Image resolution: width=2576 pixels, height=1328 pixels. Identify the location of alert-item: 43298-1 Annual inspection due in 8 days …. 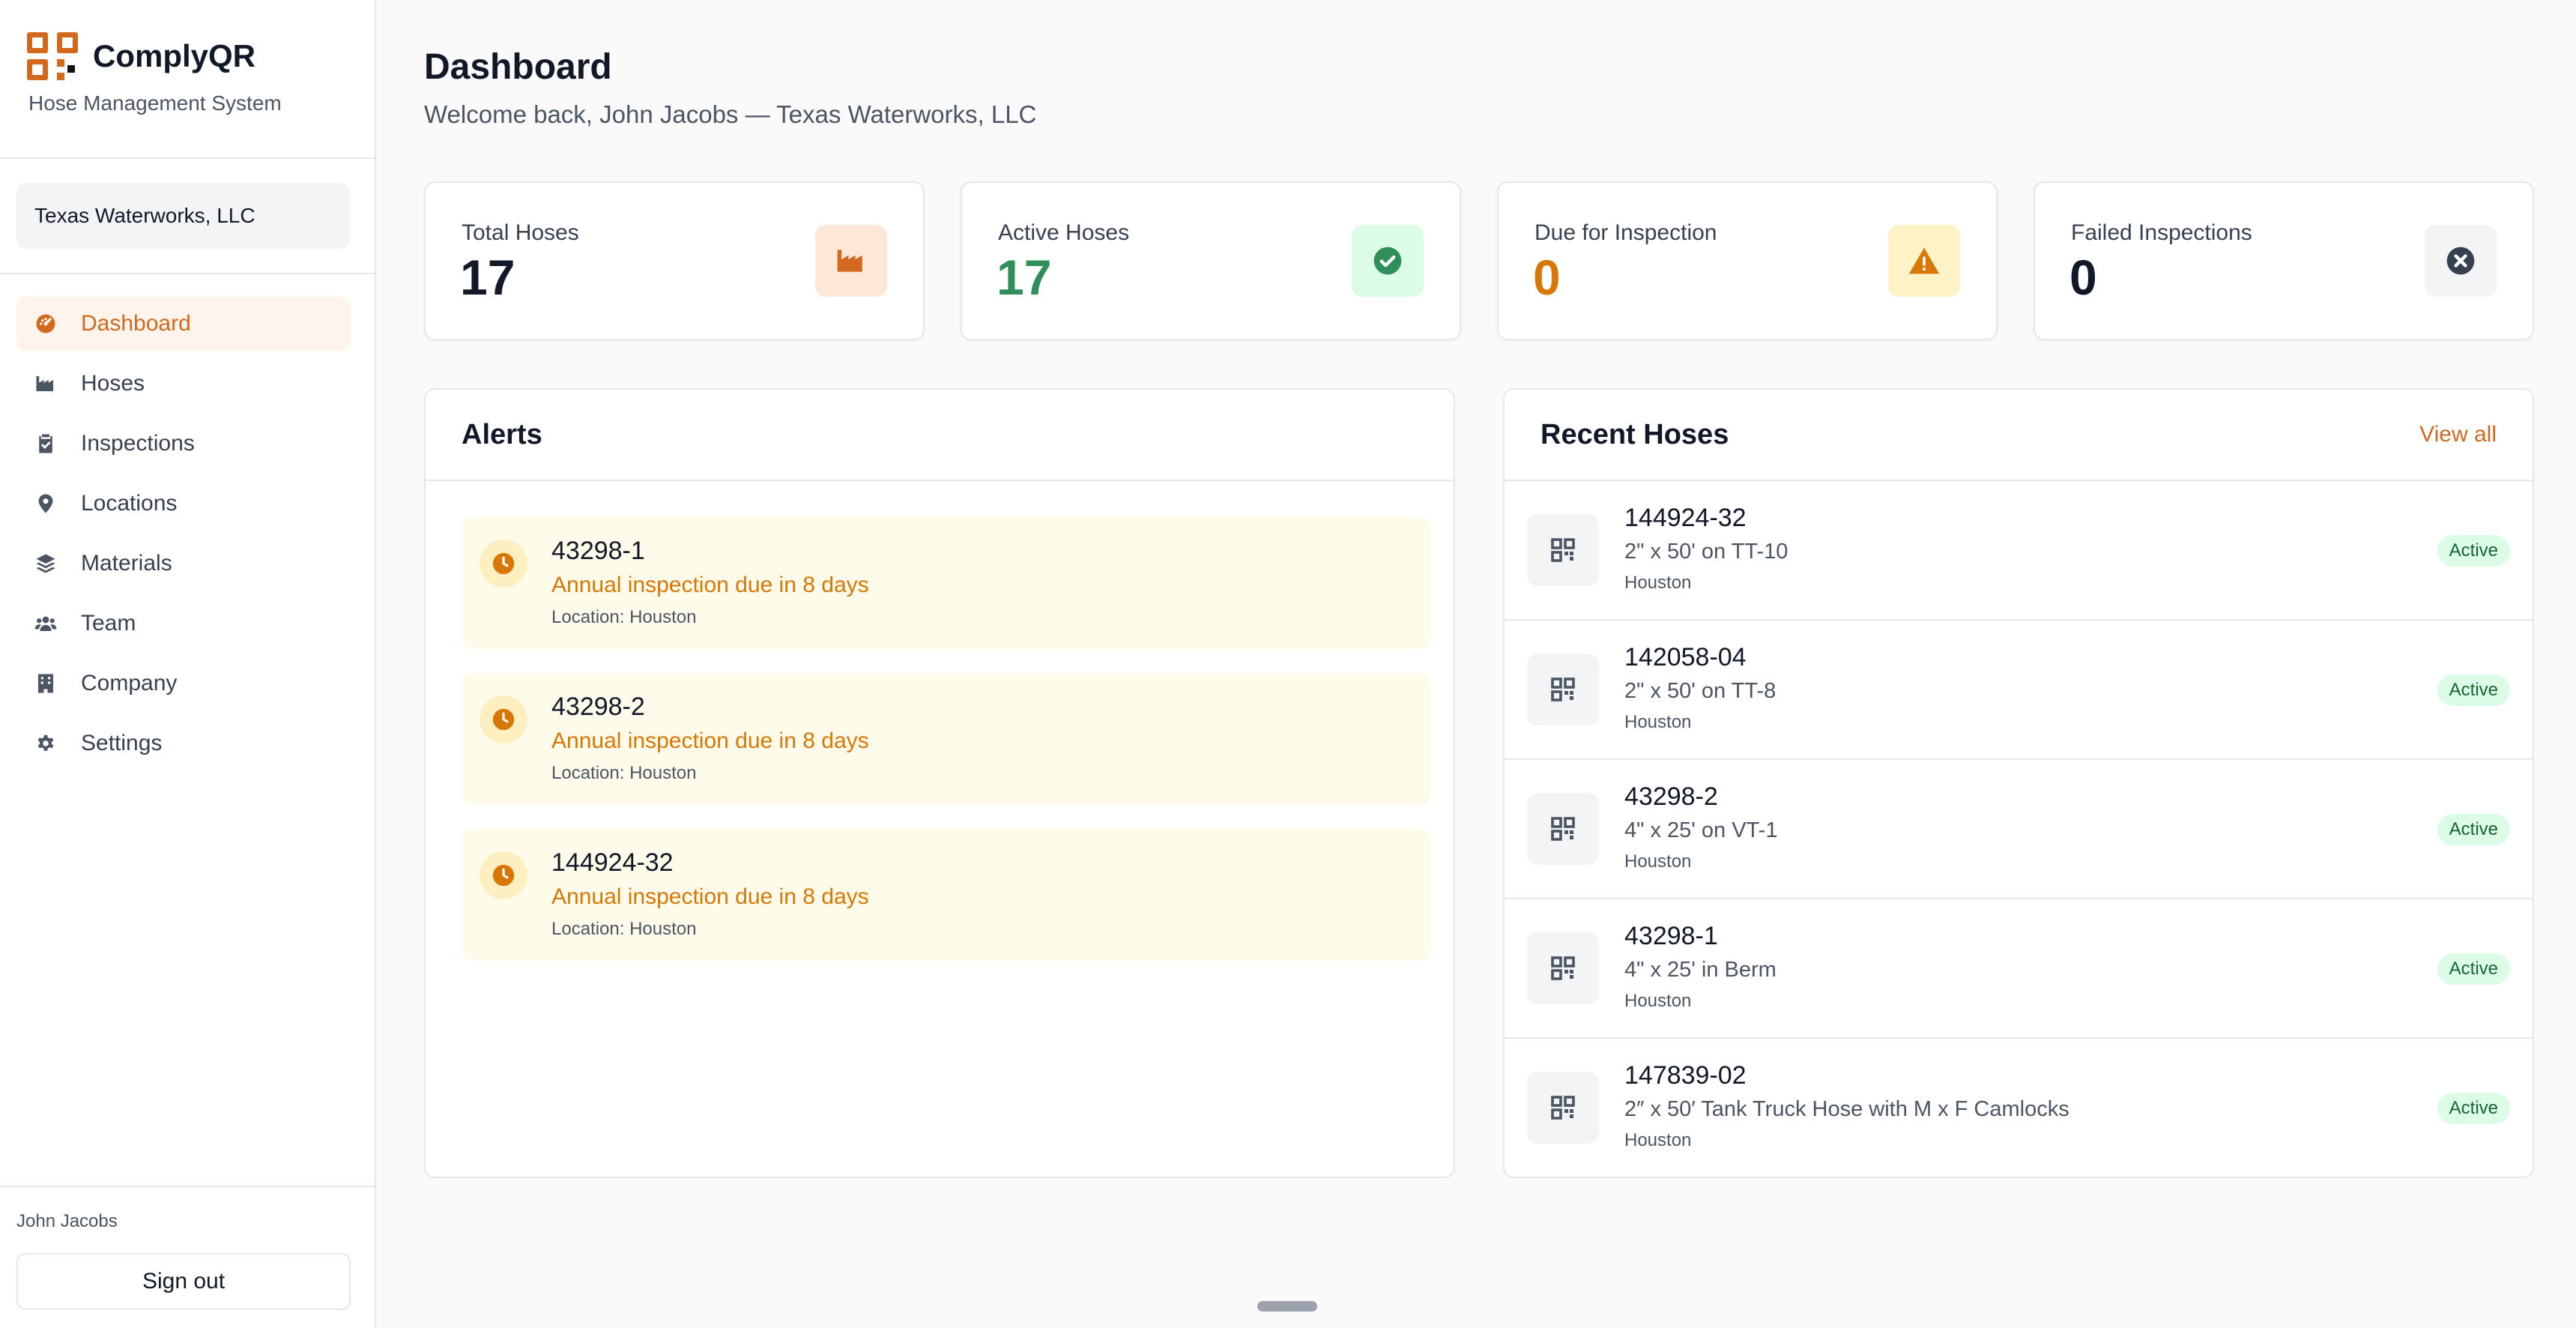
(946, 583).